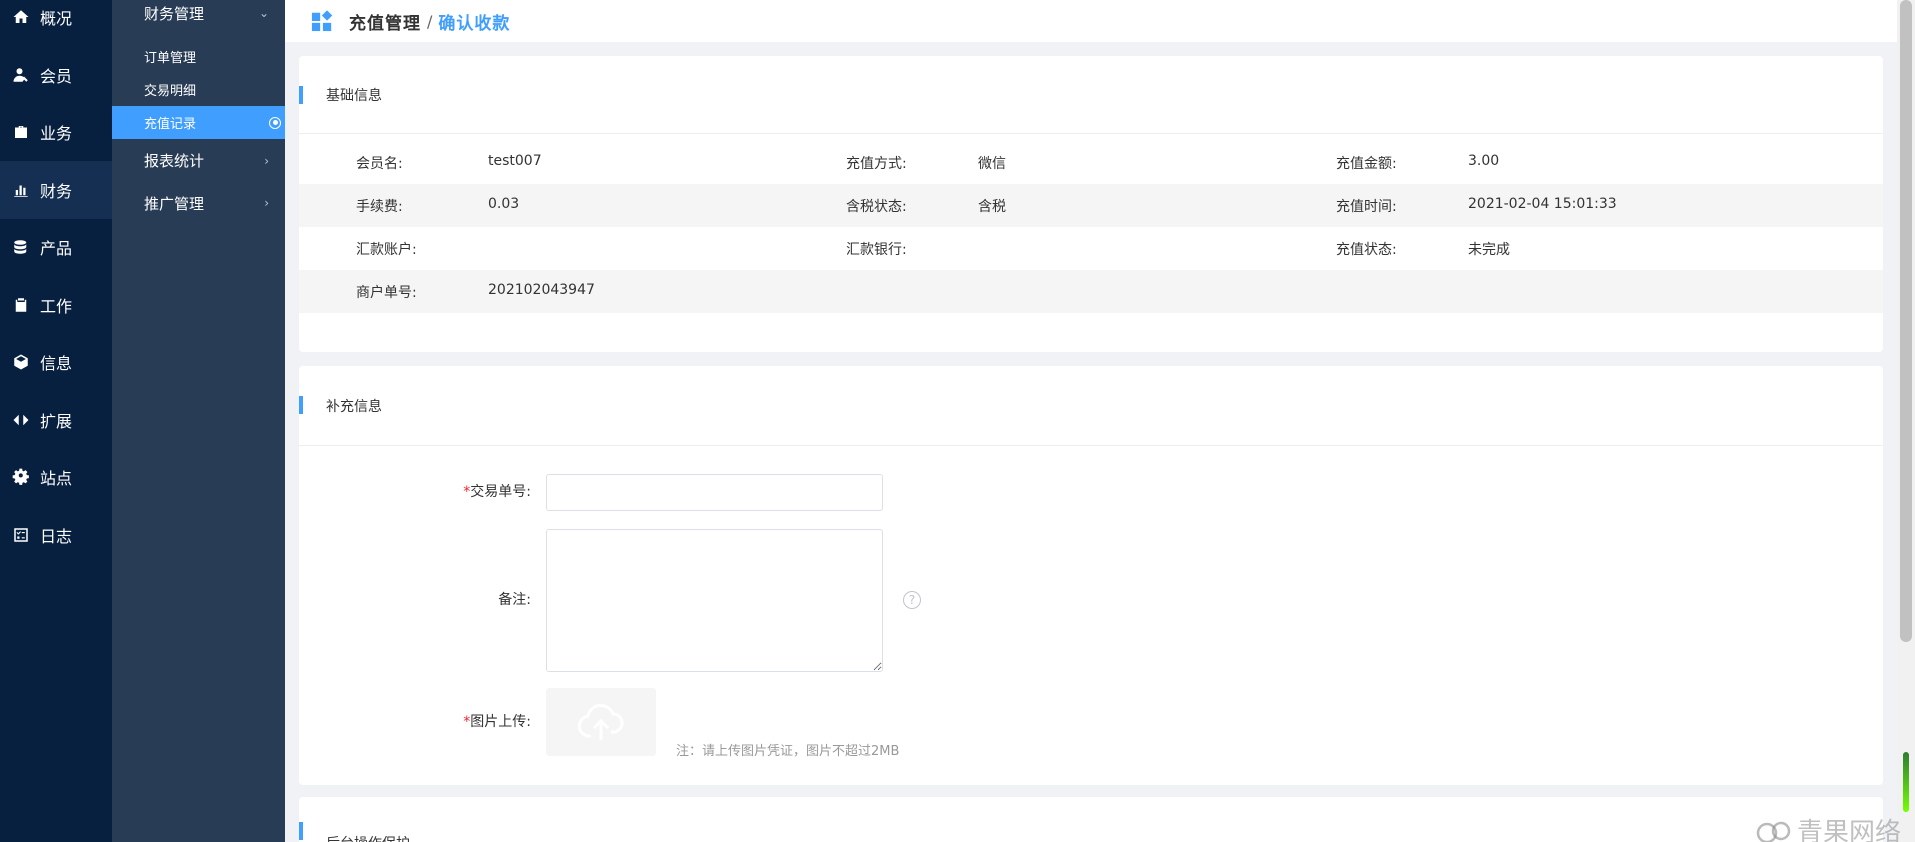 The width and height of the screenshot is (1915, 842). I want to click on merchant-value: 202102043947, so click(541, 289).